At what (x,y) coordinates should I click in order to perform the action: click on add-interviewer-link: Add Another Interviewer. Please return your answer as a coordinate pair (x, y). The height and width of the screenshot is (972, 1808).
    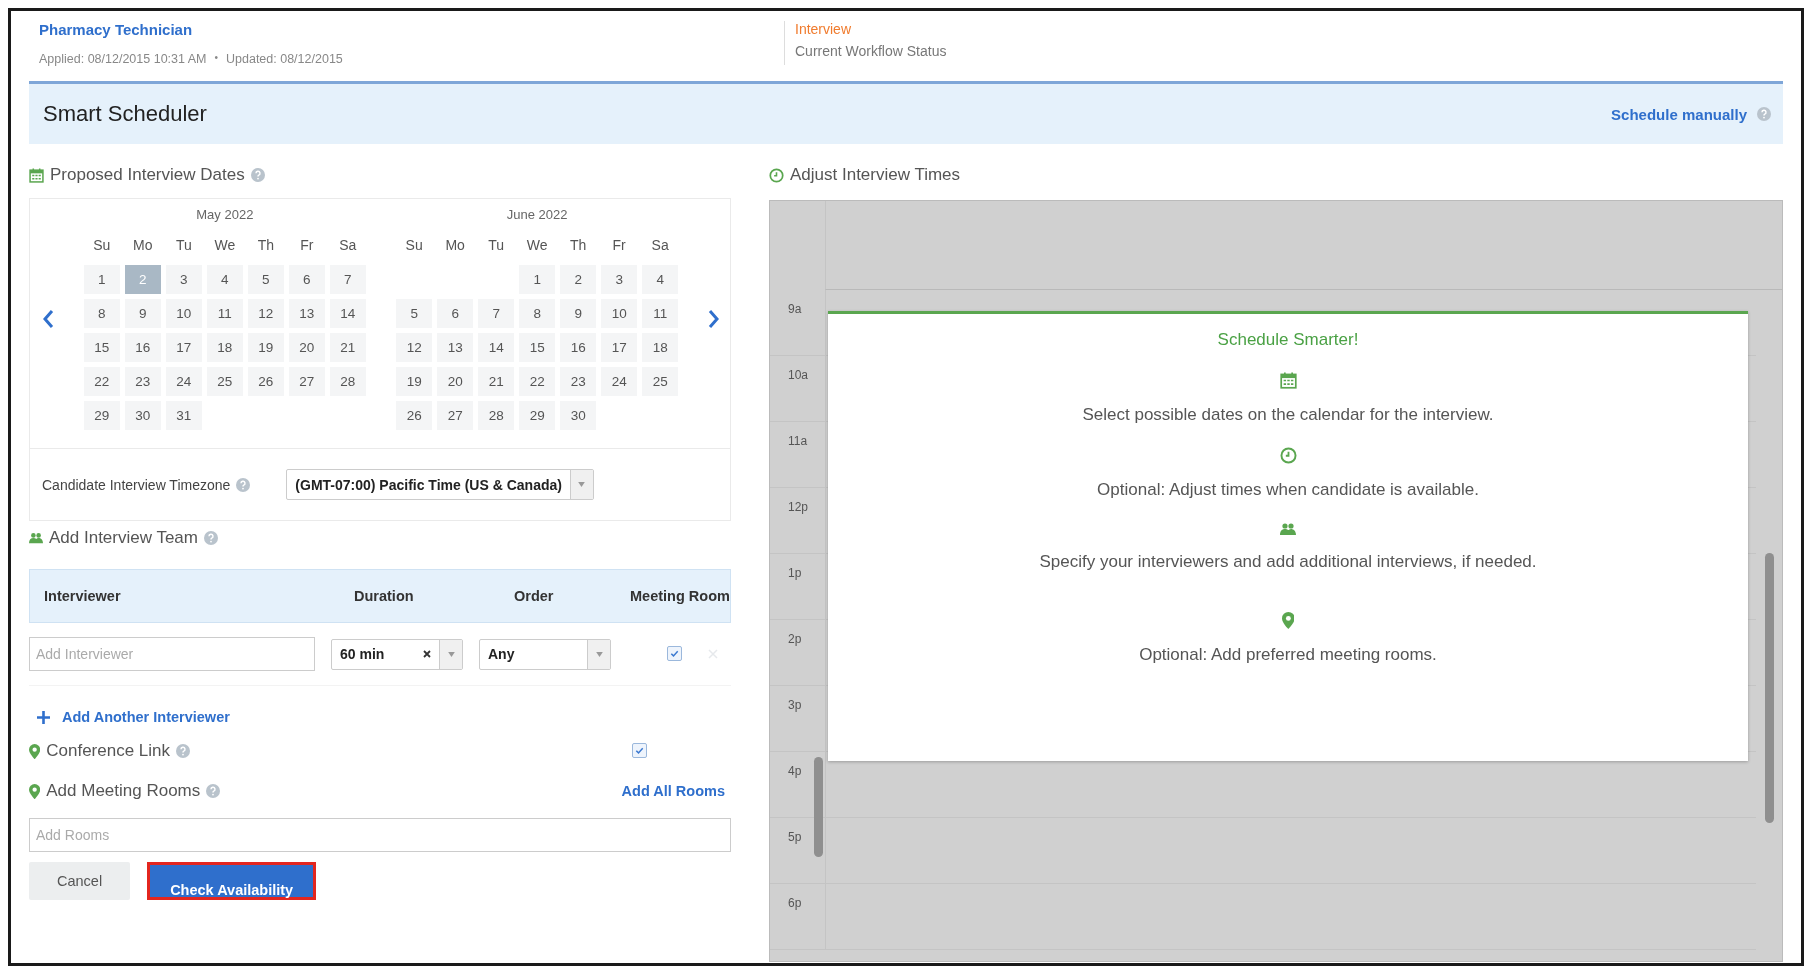
    Looking at the image, I should click on (133, 717).